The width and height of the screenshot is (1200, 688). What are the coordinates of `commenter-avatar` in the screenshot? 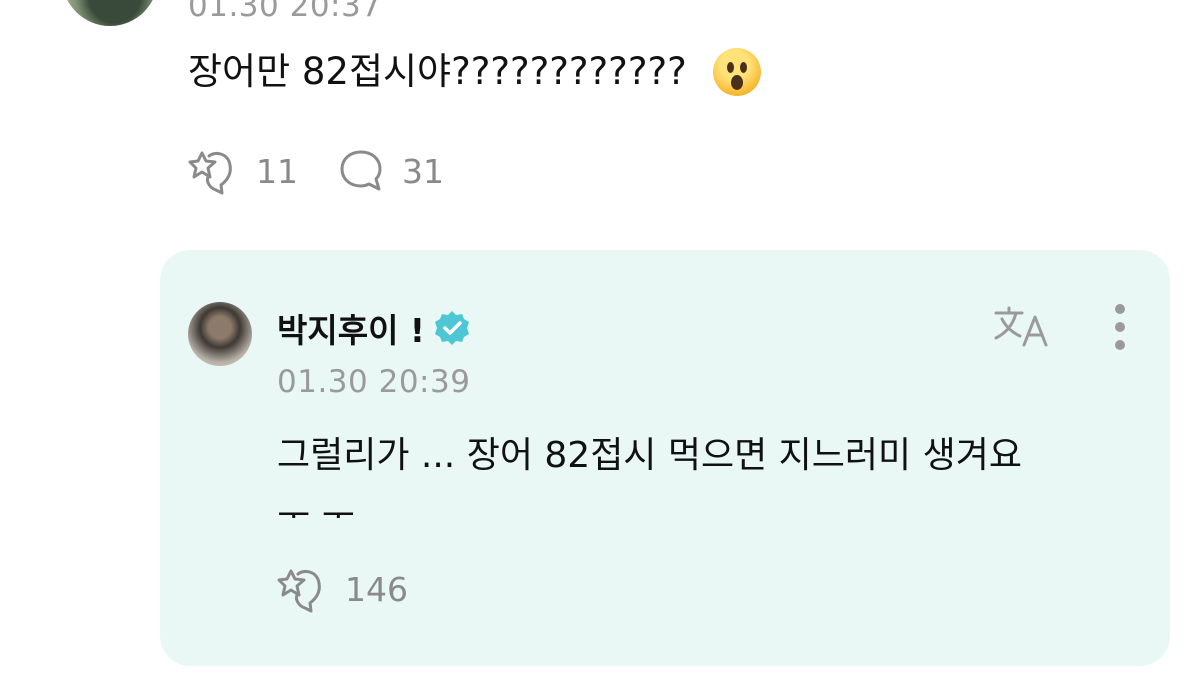 It's located at (110, 13).